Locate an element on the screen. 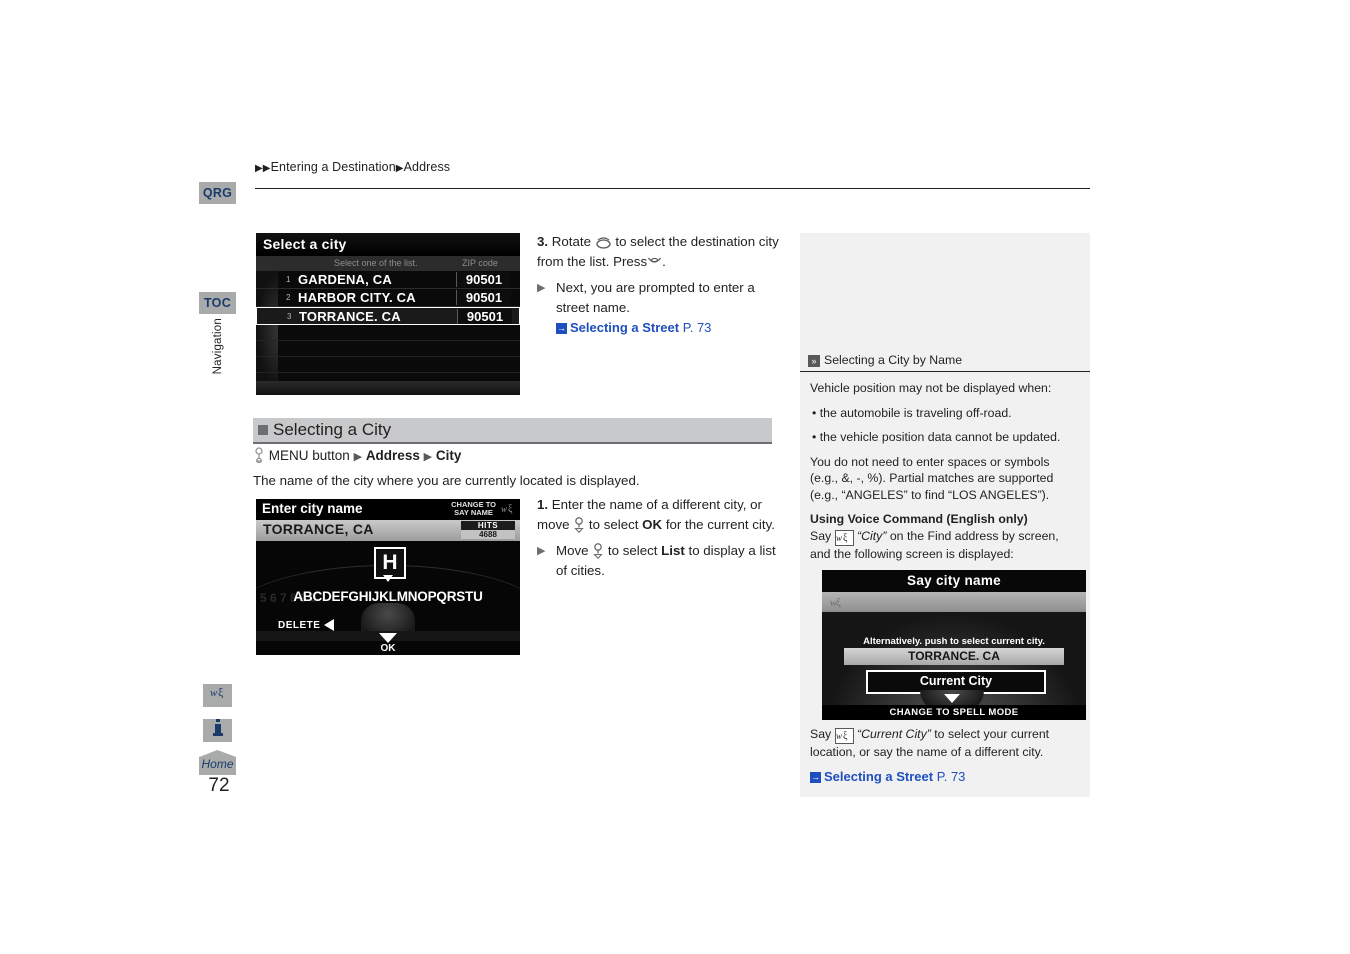 This screenshot has height=954, width=1350. section-bullet-icon is located at coordinates (263, 430).